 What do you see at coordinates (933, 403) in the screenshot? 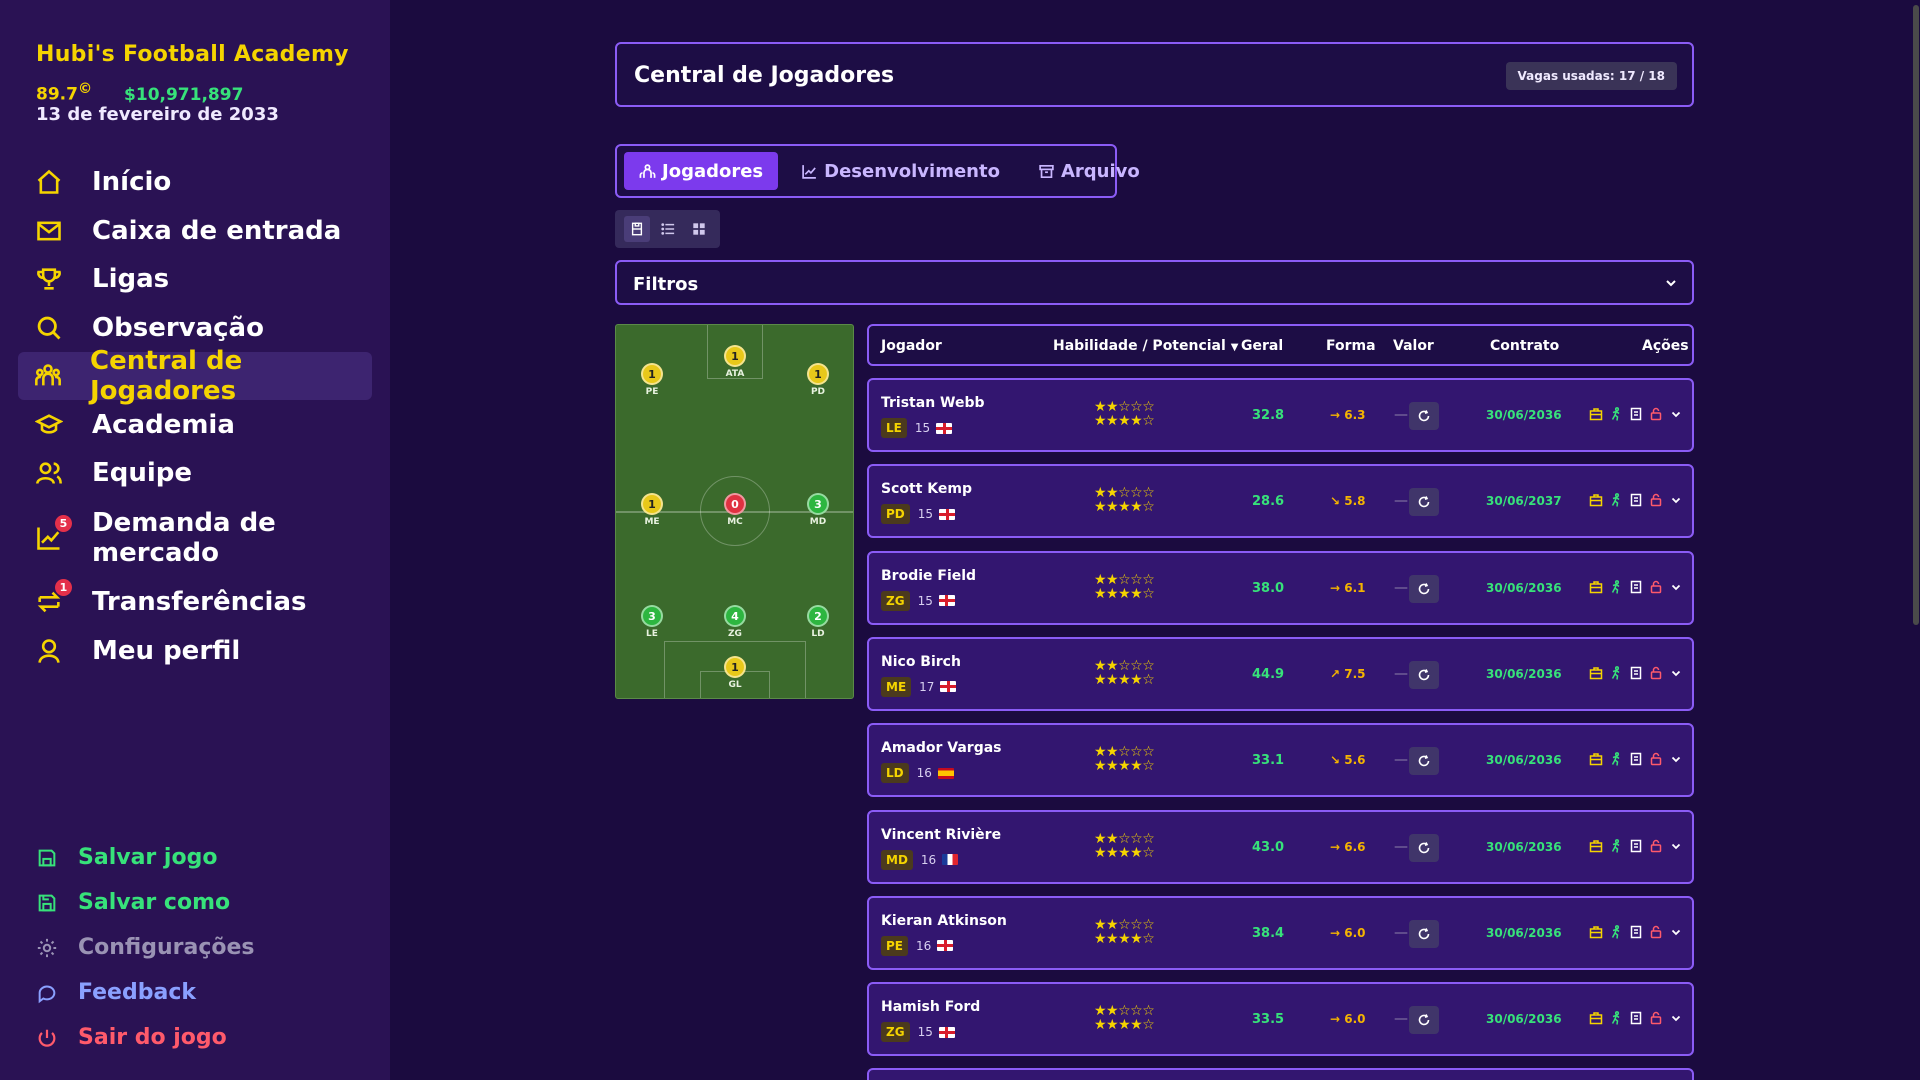
I see `player-name: Tristan Webb` at bounding box center [933, 403].